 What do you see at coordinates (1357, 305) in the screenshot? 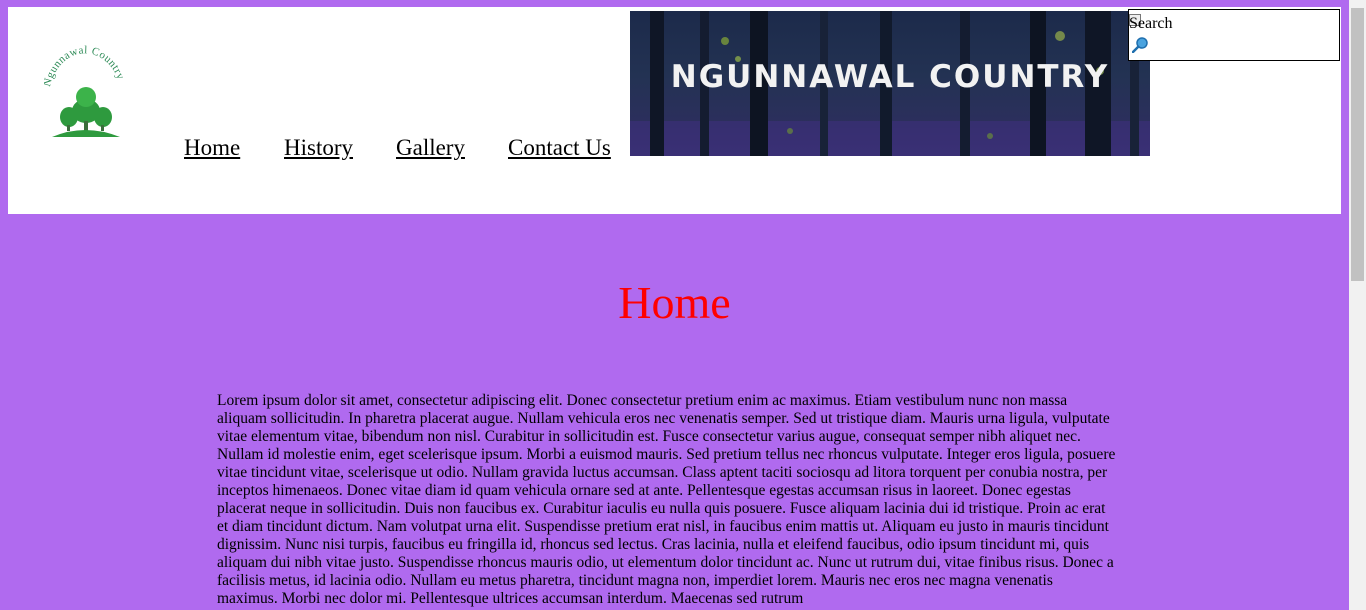
I see `vertical-scrollbar` at bounding box center [1357, 305].